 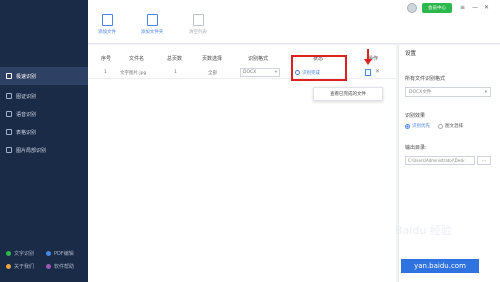 What do you see at coordinates (434, 126) in the screenshot?
I see `effect-radio-group: 识别优先 图文混排` at bounding box center [434, 126].